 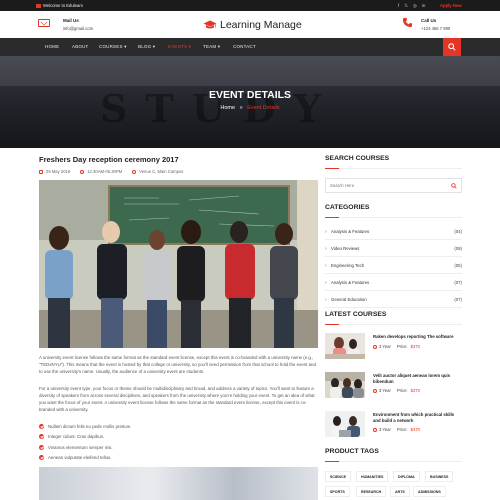 I want to click on banner-background, so click(x=250, y=71).